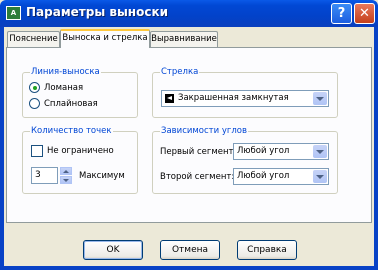 This screenshot has height=270, width=378. What do you see at coordinates (113, 250) in the screenshot?
I see `ok-button: OK` at bounding box center [113, 250].